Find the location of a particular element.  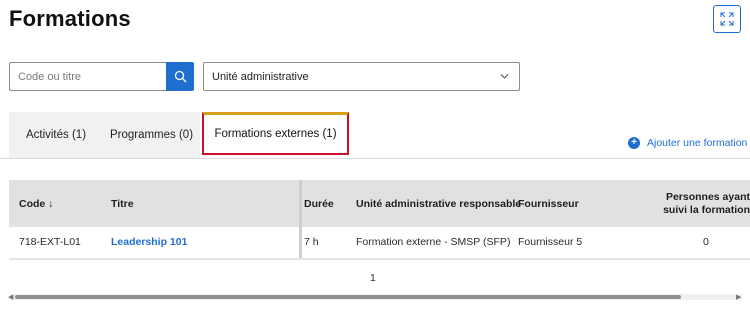

scroll-right-icon: ▶ is located at coordinates (738, 297).